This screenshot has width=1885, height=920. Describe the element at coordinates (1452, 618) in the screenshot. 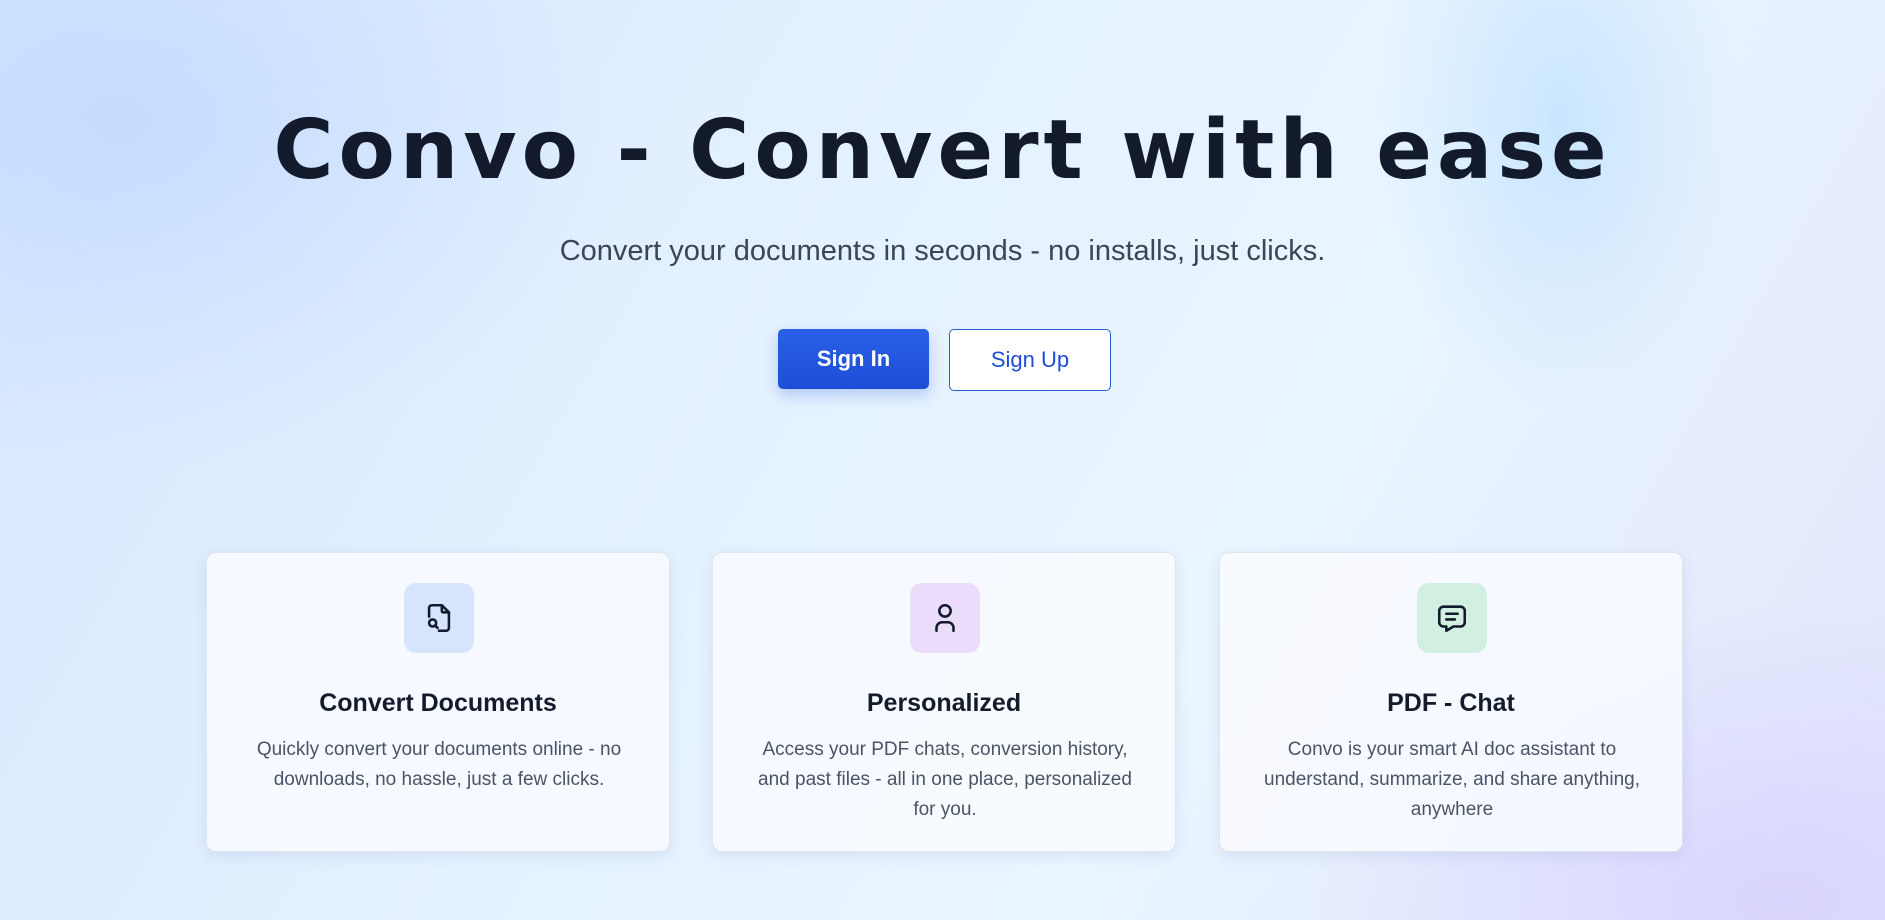

I see `chat-message-icon` at that location.